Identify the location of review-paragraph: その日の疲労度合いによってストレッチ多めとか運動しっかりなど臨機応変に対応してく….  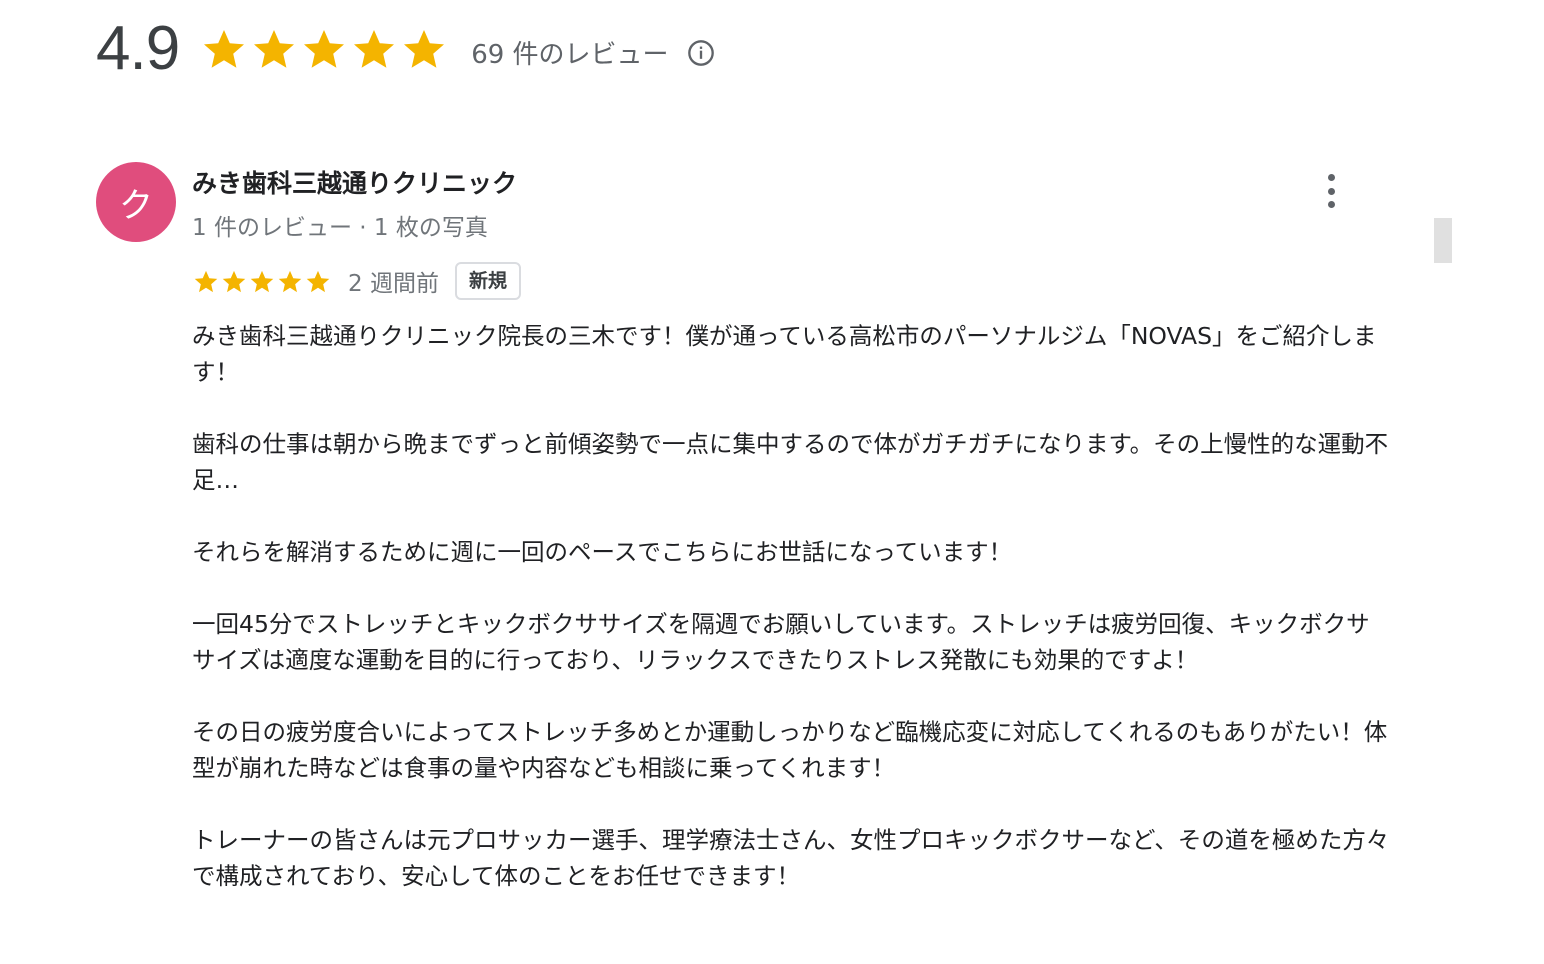
(790, 750).